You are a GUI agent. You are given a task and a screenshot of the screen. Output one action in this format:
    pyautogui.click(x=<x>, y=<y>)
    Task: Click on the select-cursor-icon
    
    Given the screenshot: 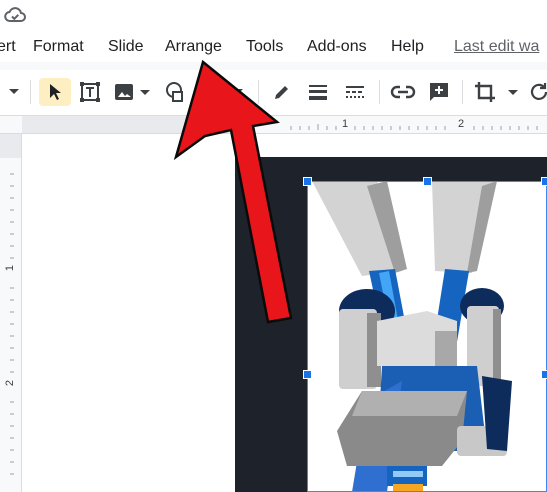 What is the action you would take?
    pyautogui.click(x=55, y=92)
    